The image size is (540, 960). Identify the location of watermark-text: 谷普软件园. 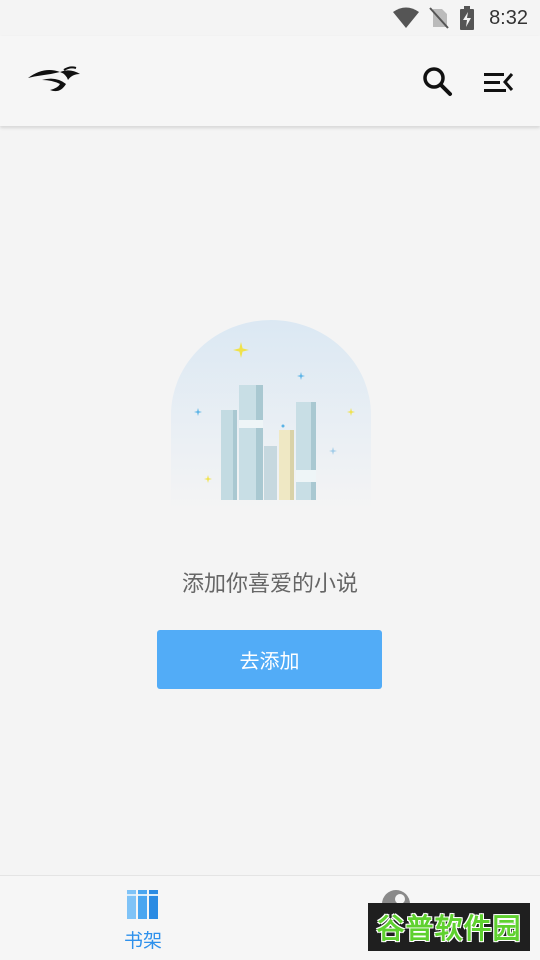
(449, 928).